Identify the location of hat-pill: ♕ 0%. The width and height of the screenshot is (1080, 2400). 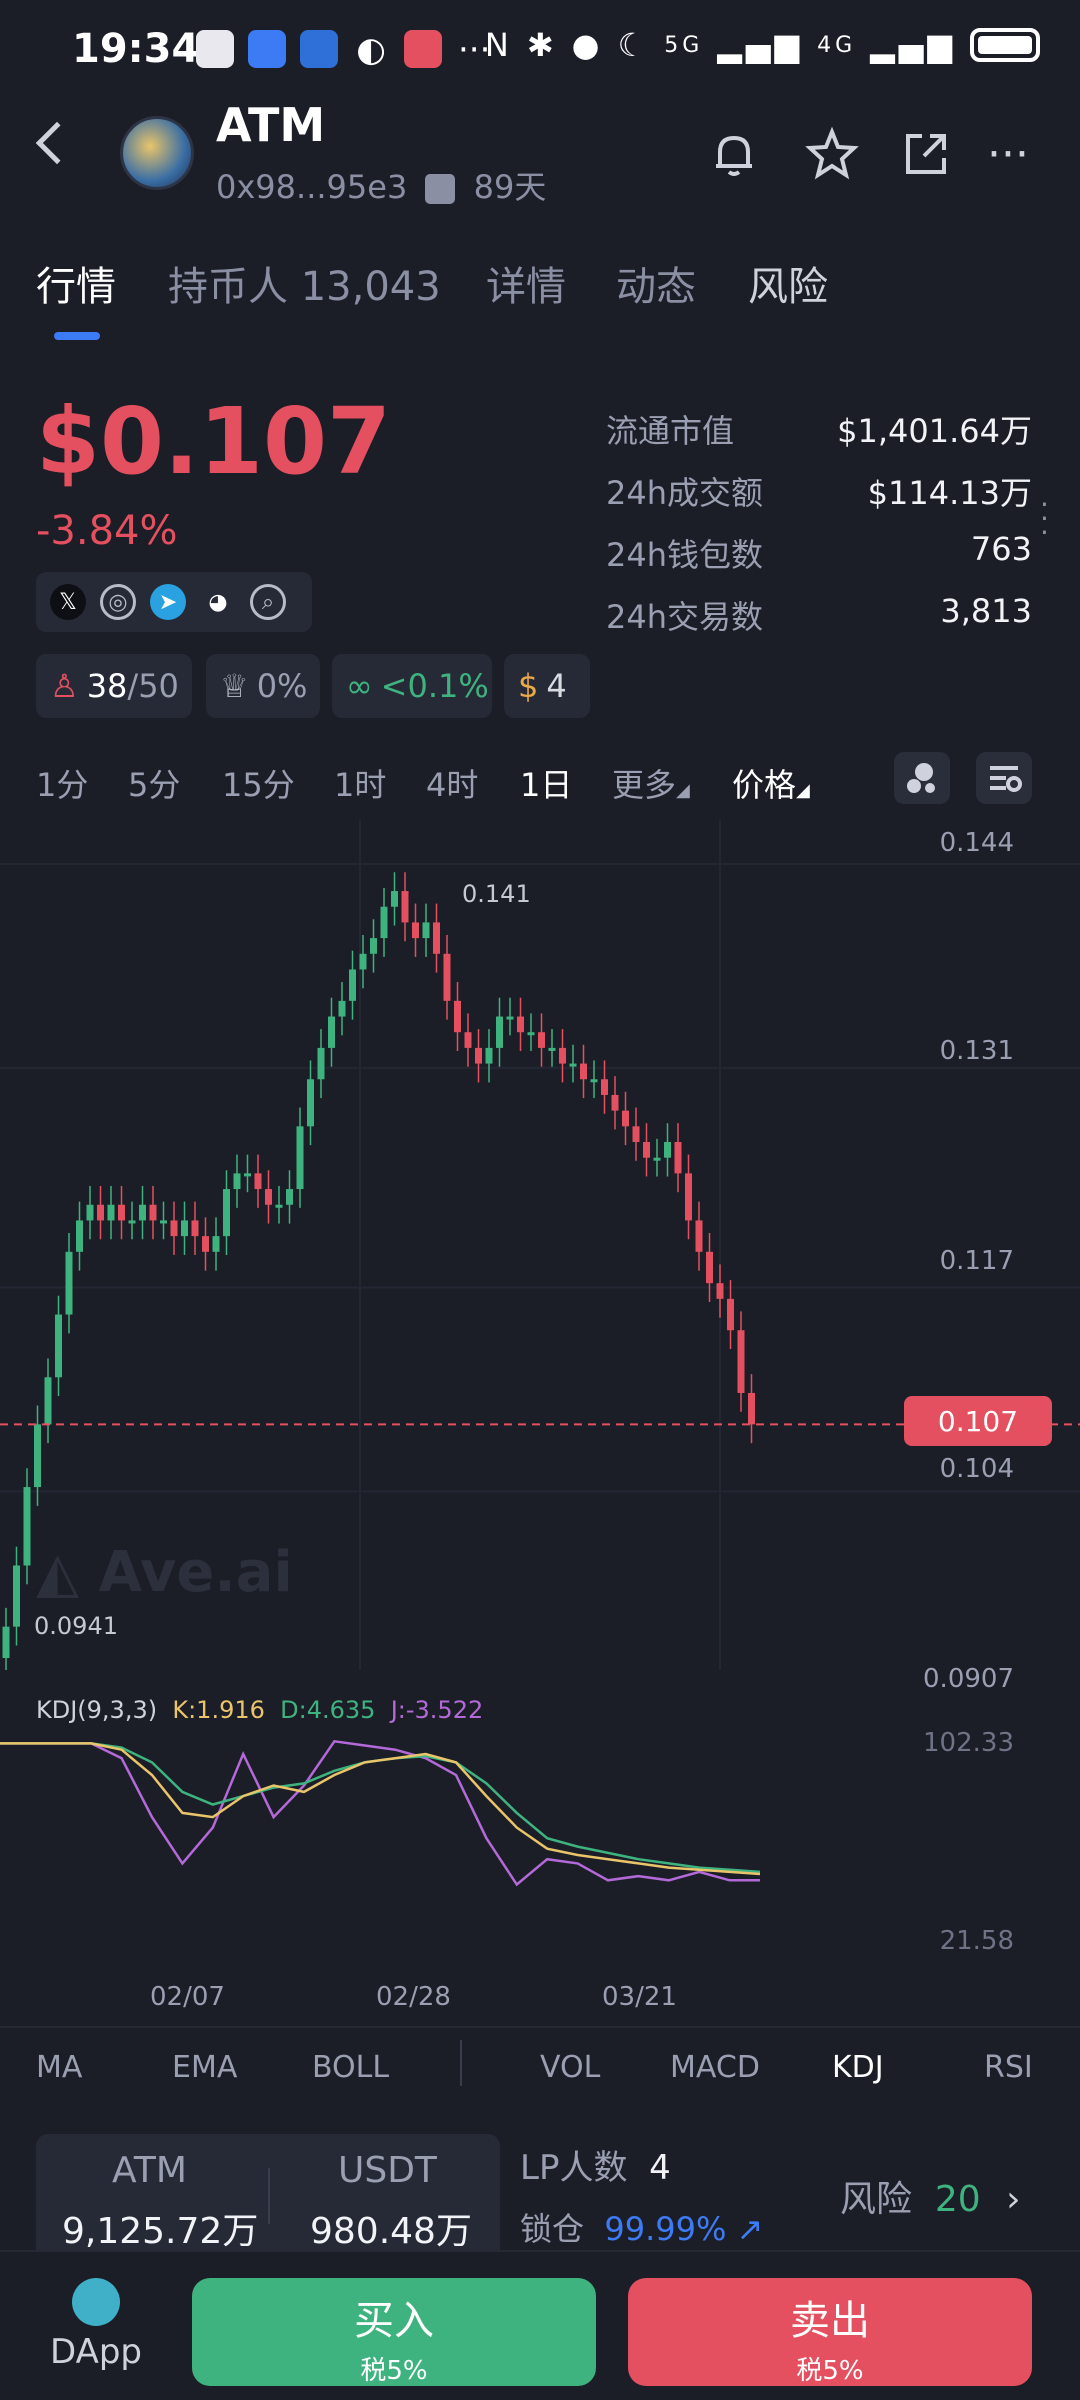
(263, 686).